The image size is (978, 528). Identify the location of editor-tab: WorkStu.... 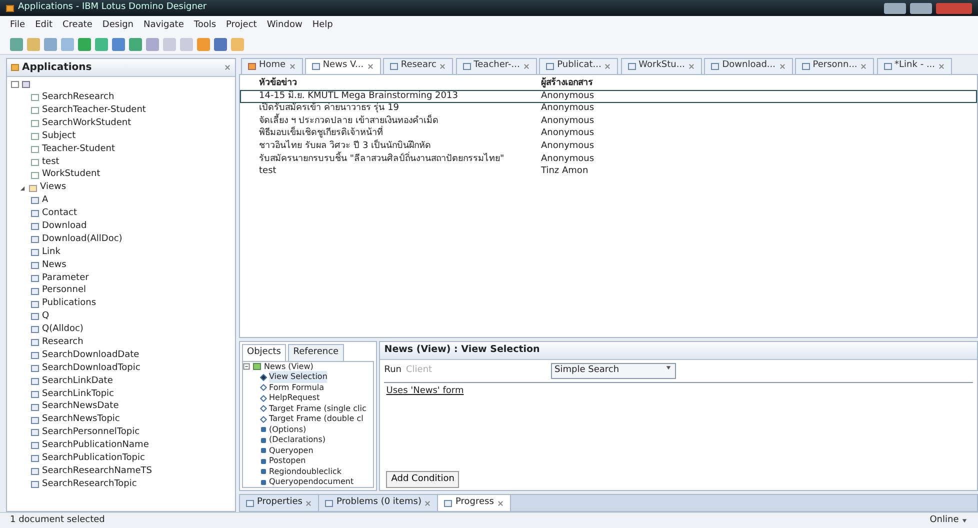
(661, 66).